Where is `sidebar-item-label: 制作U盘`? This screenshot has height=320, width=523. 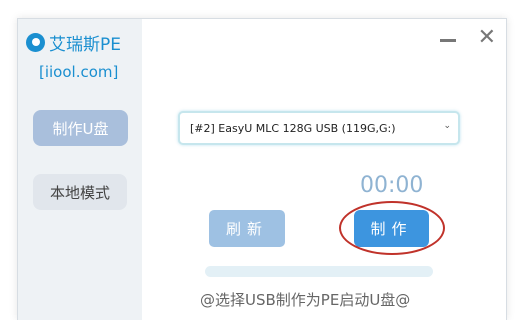
sidebar-item-label: 制作U盘 is located at coordinates (80, 128).